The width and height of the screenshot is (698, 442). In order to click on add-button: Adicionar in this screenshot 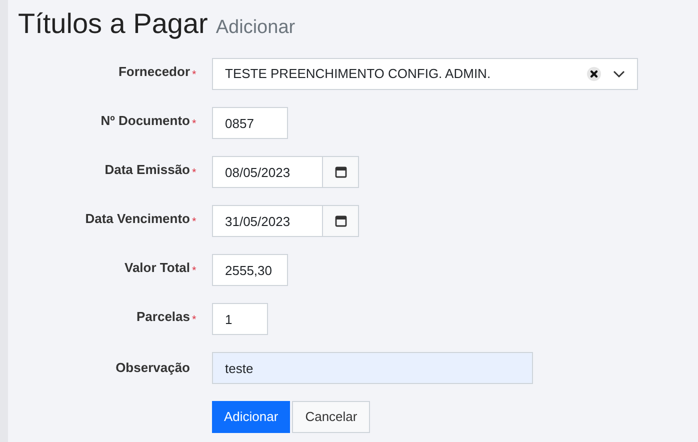, I will do `click(251, 417)`.